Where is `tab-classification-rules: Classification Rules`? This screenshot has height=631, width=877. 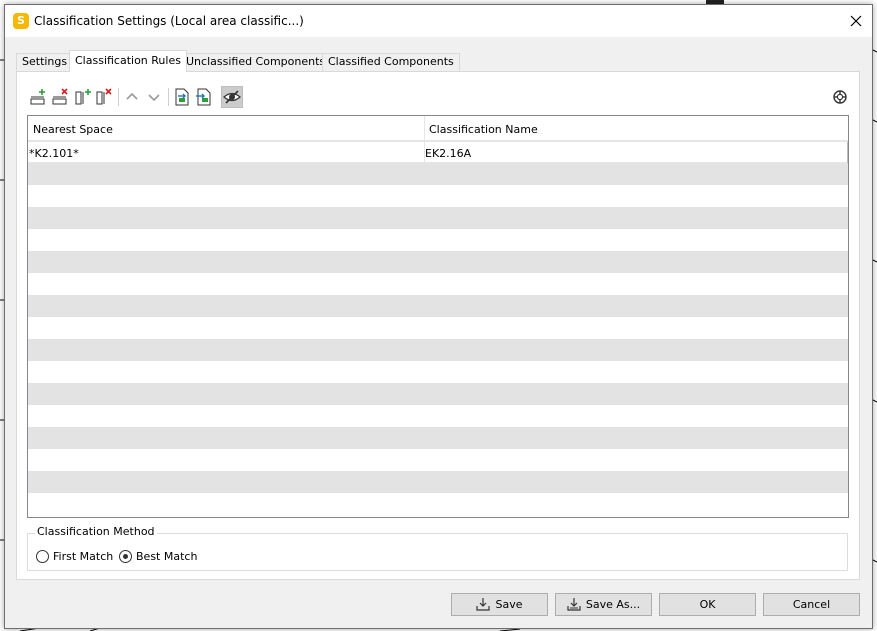
tab-classification-rules: Classification Rules is located at coordinates (128, 61).